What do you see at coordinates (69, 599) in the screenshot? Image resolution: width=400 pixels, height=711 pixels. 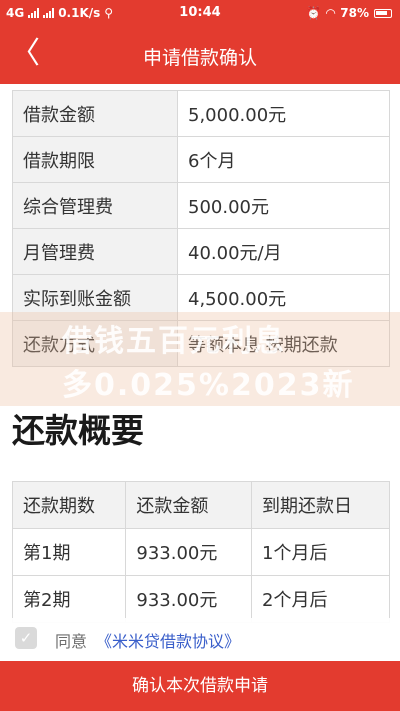 I see `period-cell: 第2期` at bounding box center [69, 599].